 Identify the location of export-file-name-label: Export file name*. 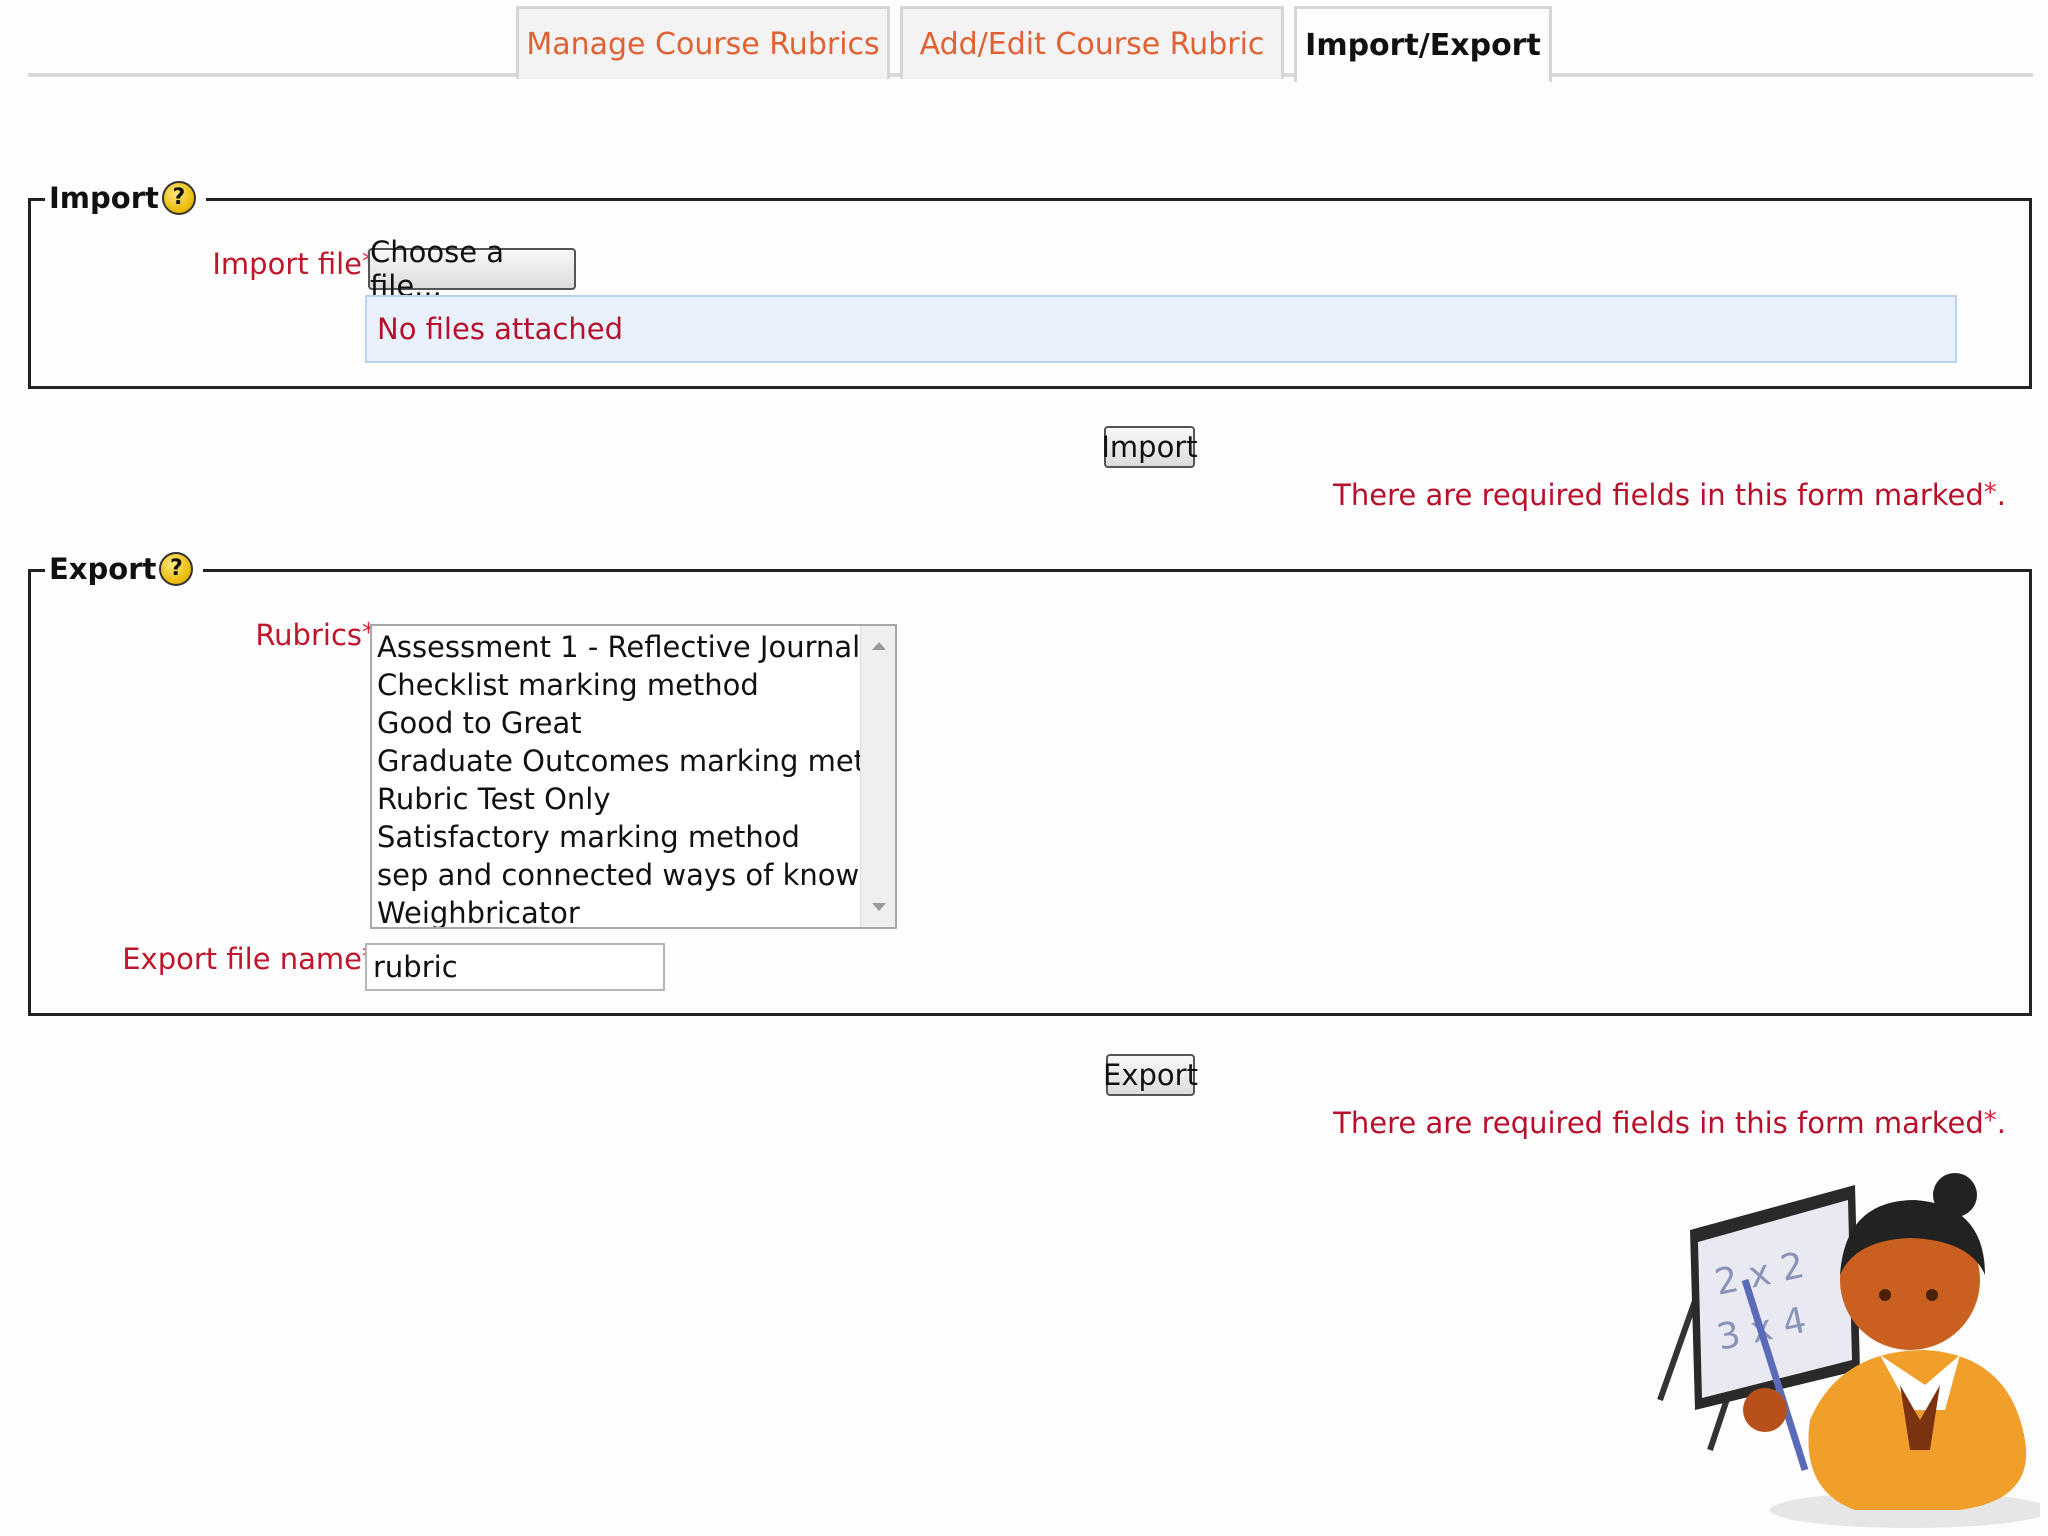
(223, 959).